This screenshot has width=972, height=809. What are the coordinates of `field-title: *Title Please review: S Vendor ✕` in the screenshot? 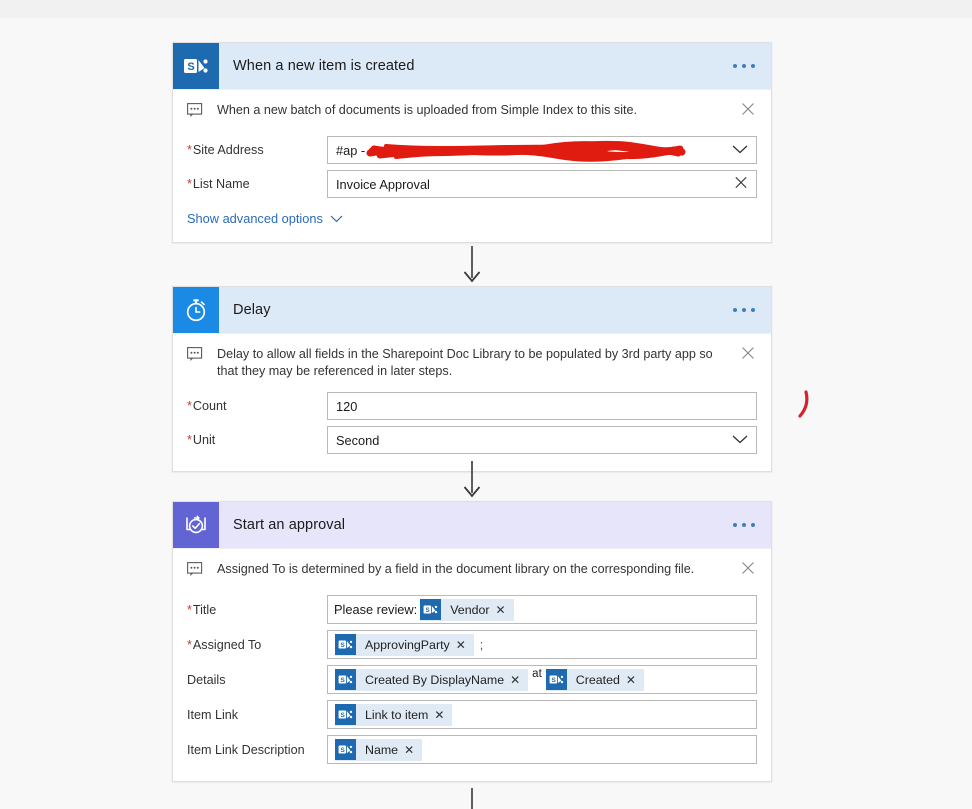 It's located at (472, 609).